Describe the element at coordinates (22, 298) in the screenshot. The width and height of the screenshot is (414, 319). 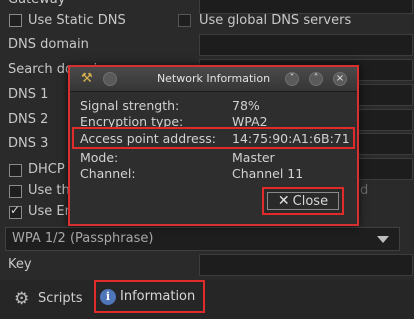
I see `gear-icon: ⚙` at that location.